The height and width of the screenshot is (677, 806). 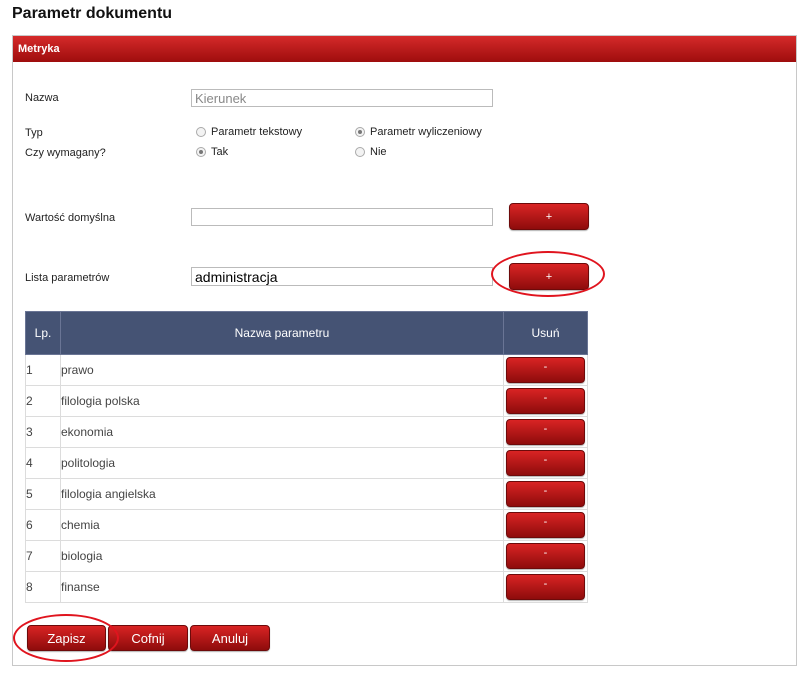 I want to click on radio-label: Parametr wyliczeniowy, so click(x=426, y=132).